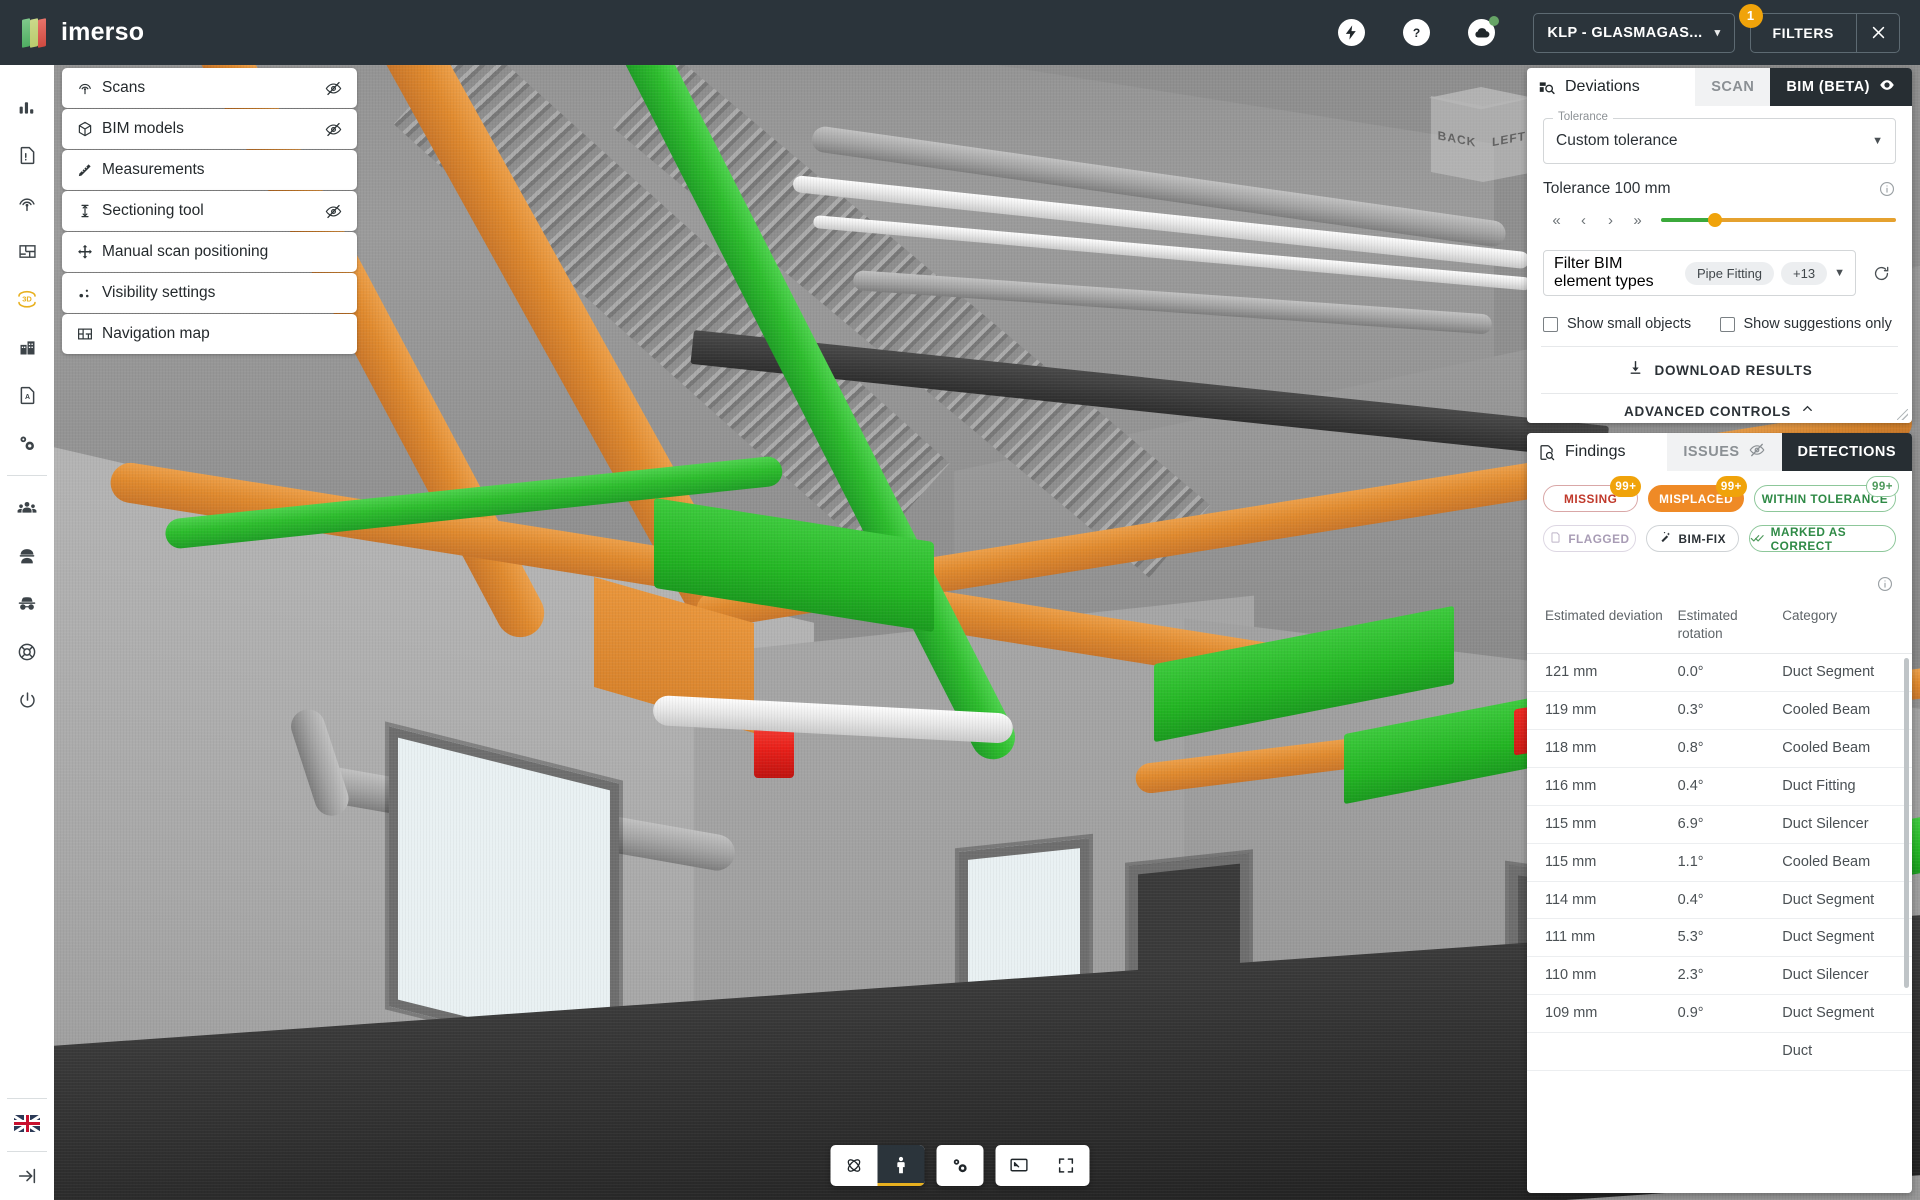 The height and width of the screenshot is (1200, 1920). I want to click on drawings-icon: A, so click(27, 395).